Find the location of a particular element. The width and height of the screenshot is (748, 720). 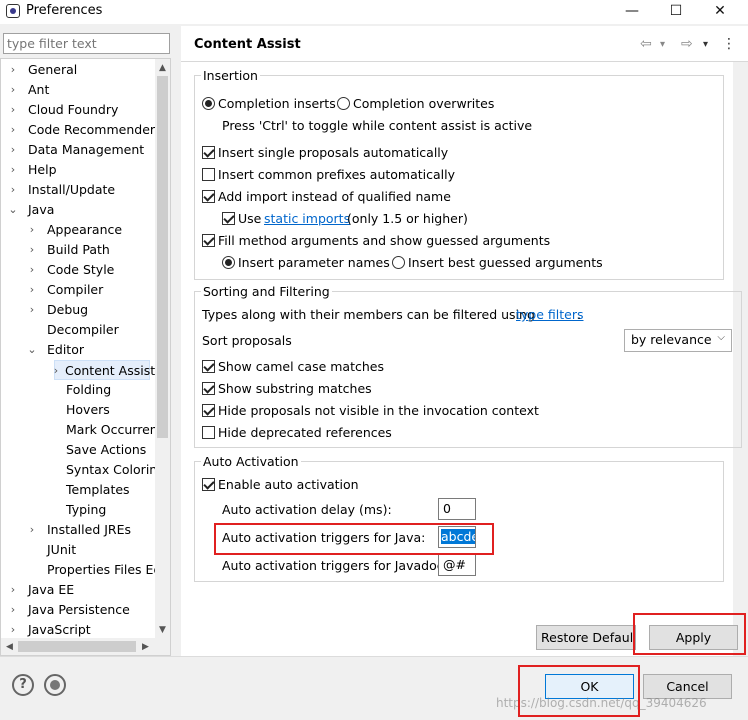

insert-best-guessed-radio is located at coordinates (398, 262).